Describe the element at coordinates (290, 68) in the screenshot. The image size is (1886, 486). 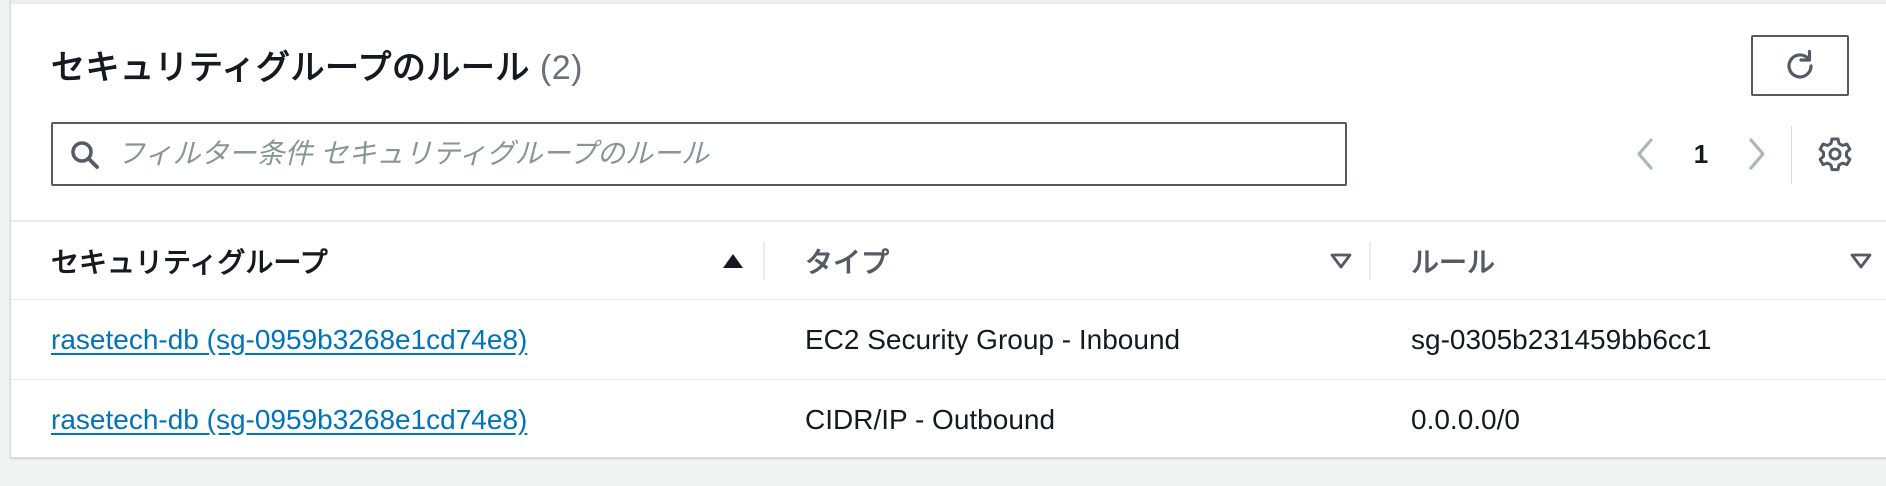
I see `title-text: セキュリティグループのルール` at that location.